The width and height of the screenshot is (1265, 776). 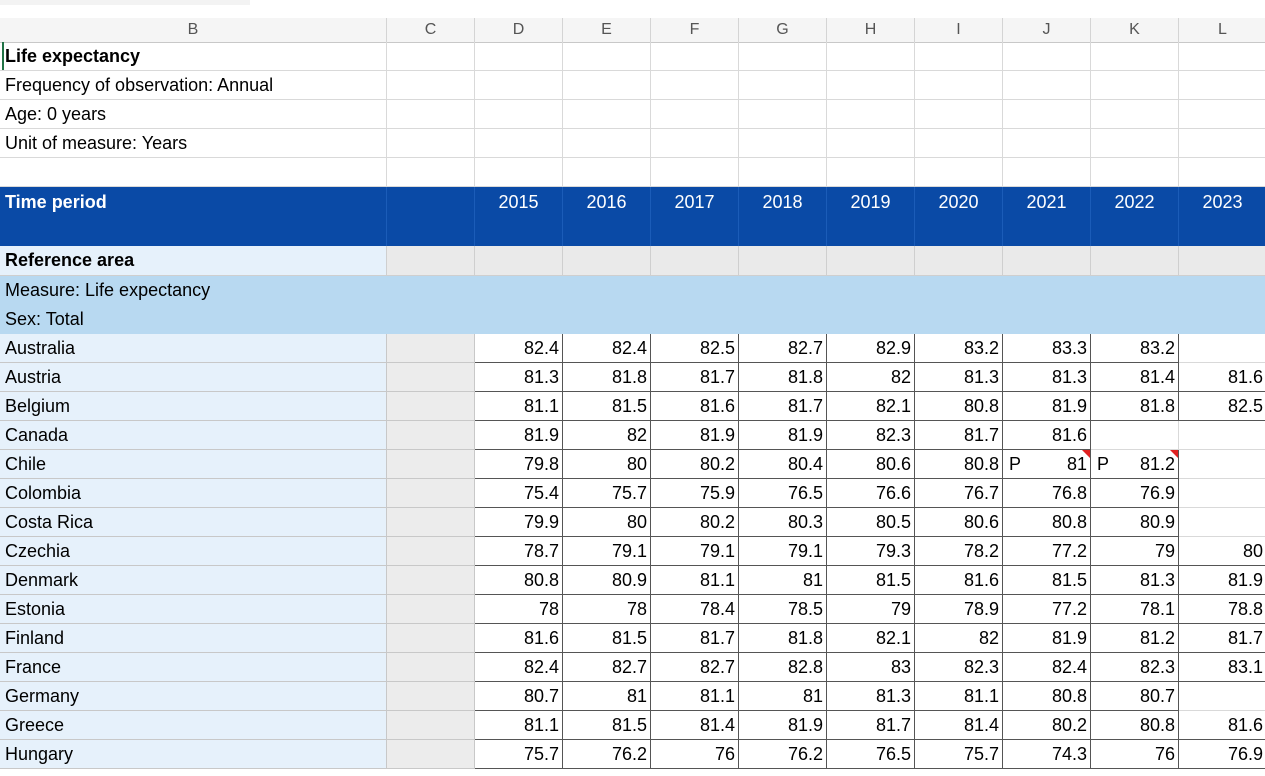 I want to click on column-header-b: B, so click(x=193, y=30).